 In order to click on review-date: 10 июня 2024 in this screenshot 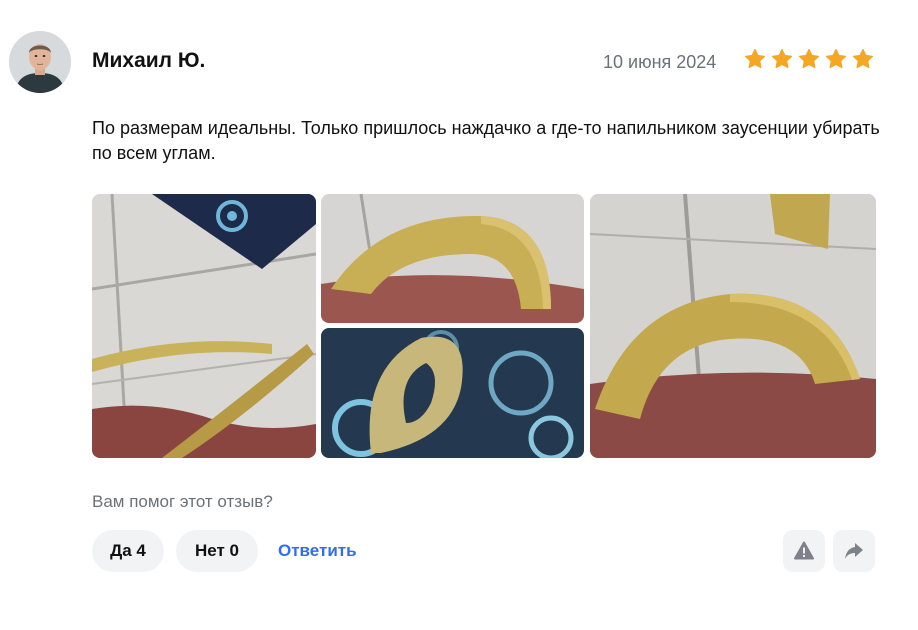, I will do `click(660, 62)`.